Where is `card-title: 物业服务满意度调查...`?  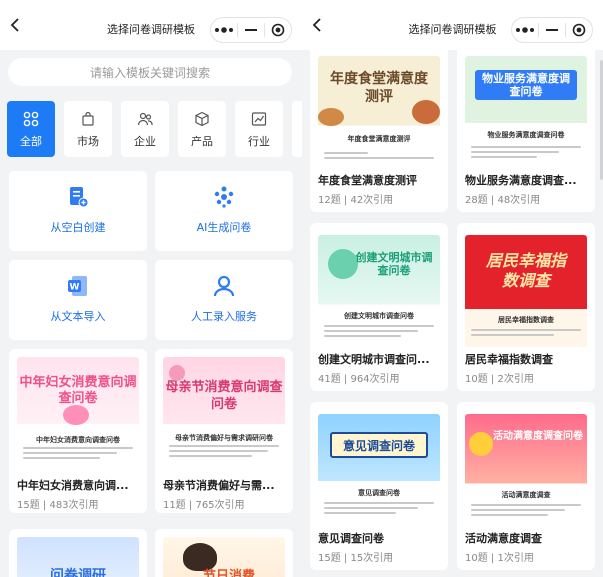
card-title: 物业服务满意度调查... is located at coordinates (521, 180).